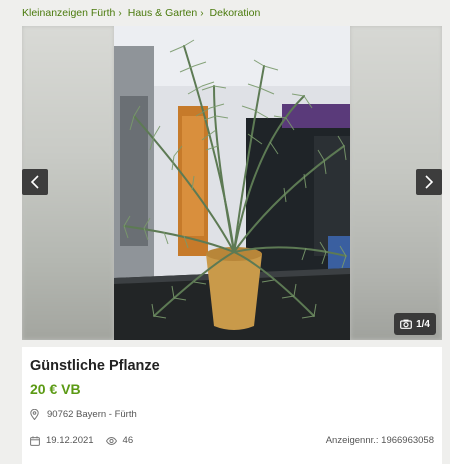 This screenshot has height=464, width=450. I want to click on ad-id: Anzeigennr.: 1966963058, so click(379, 440).